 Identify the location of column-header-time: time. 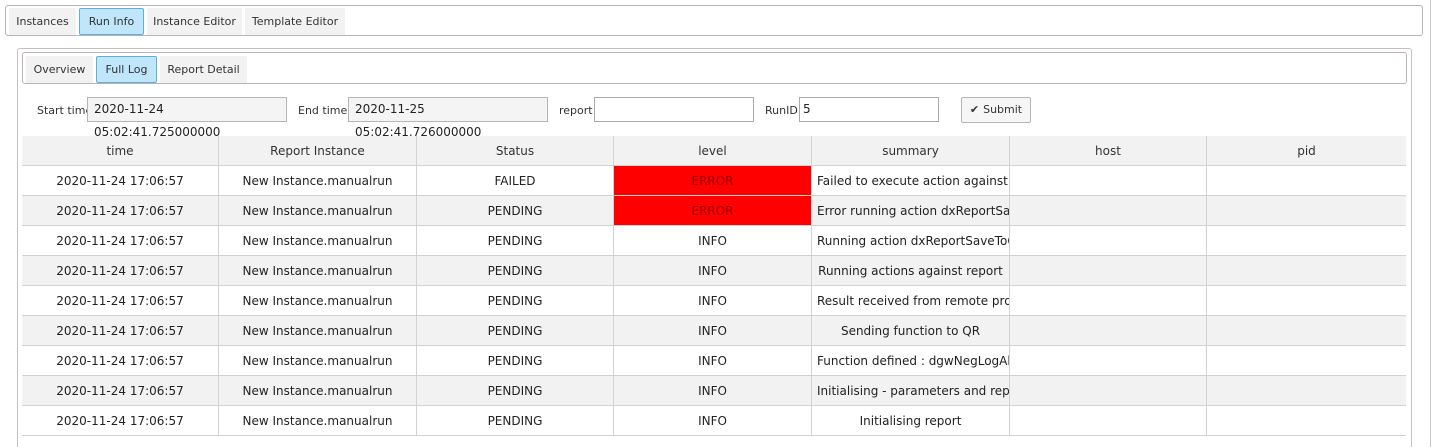
(120, 151).